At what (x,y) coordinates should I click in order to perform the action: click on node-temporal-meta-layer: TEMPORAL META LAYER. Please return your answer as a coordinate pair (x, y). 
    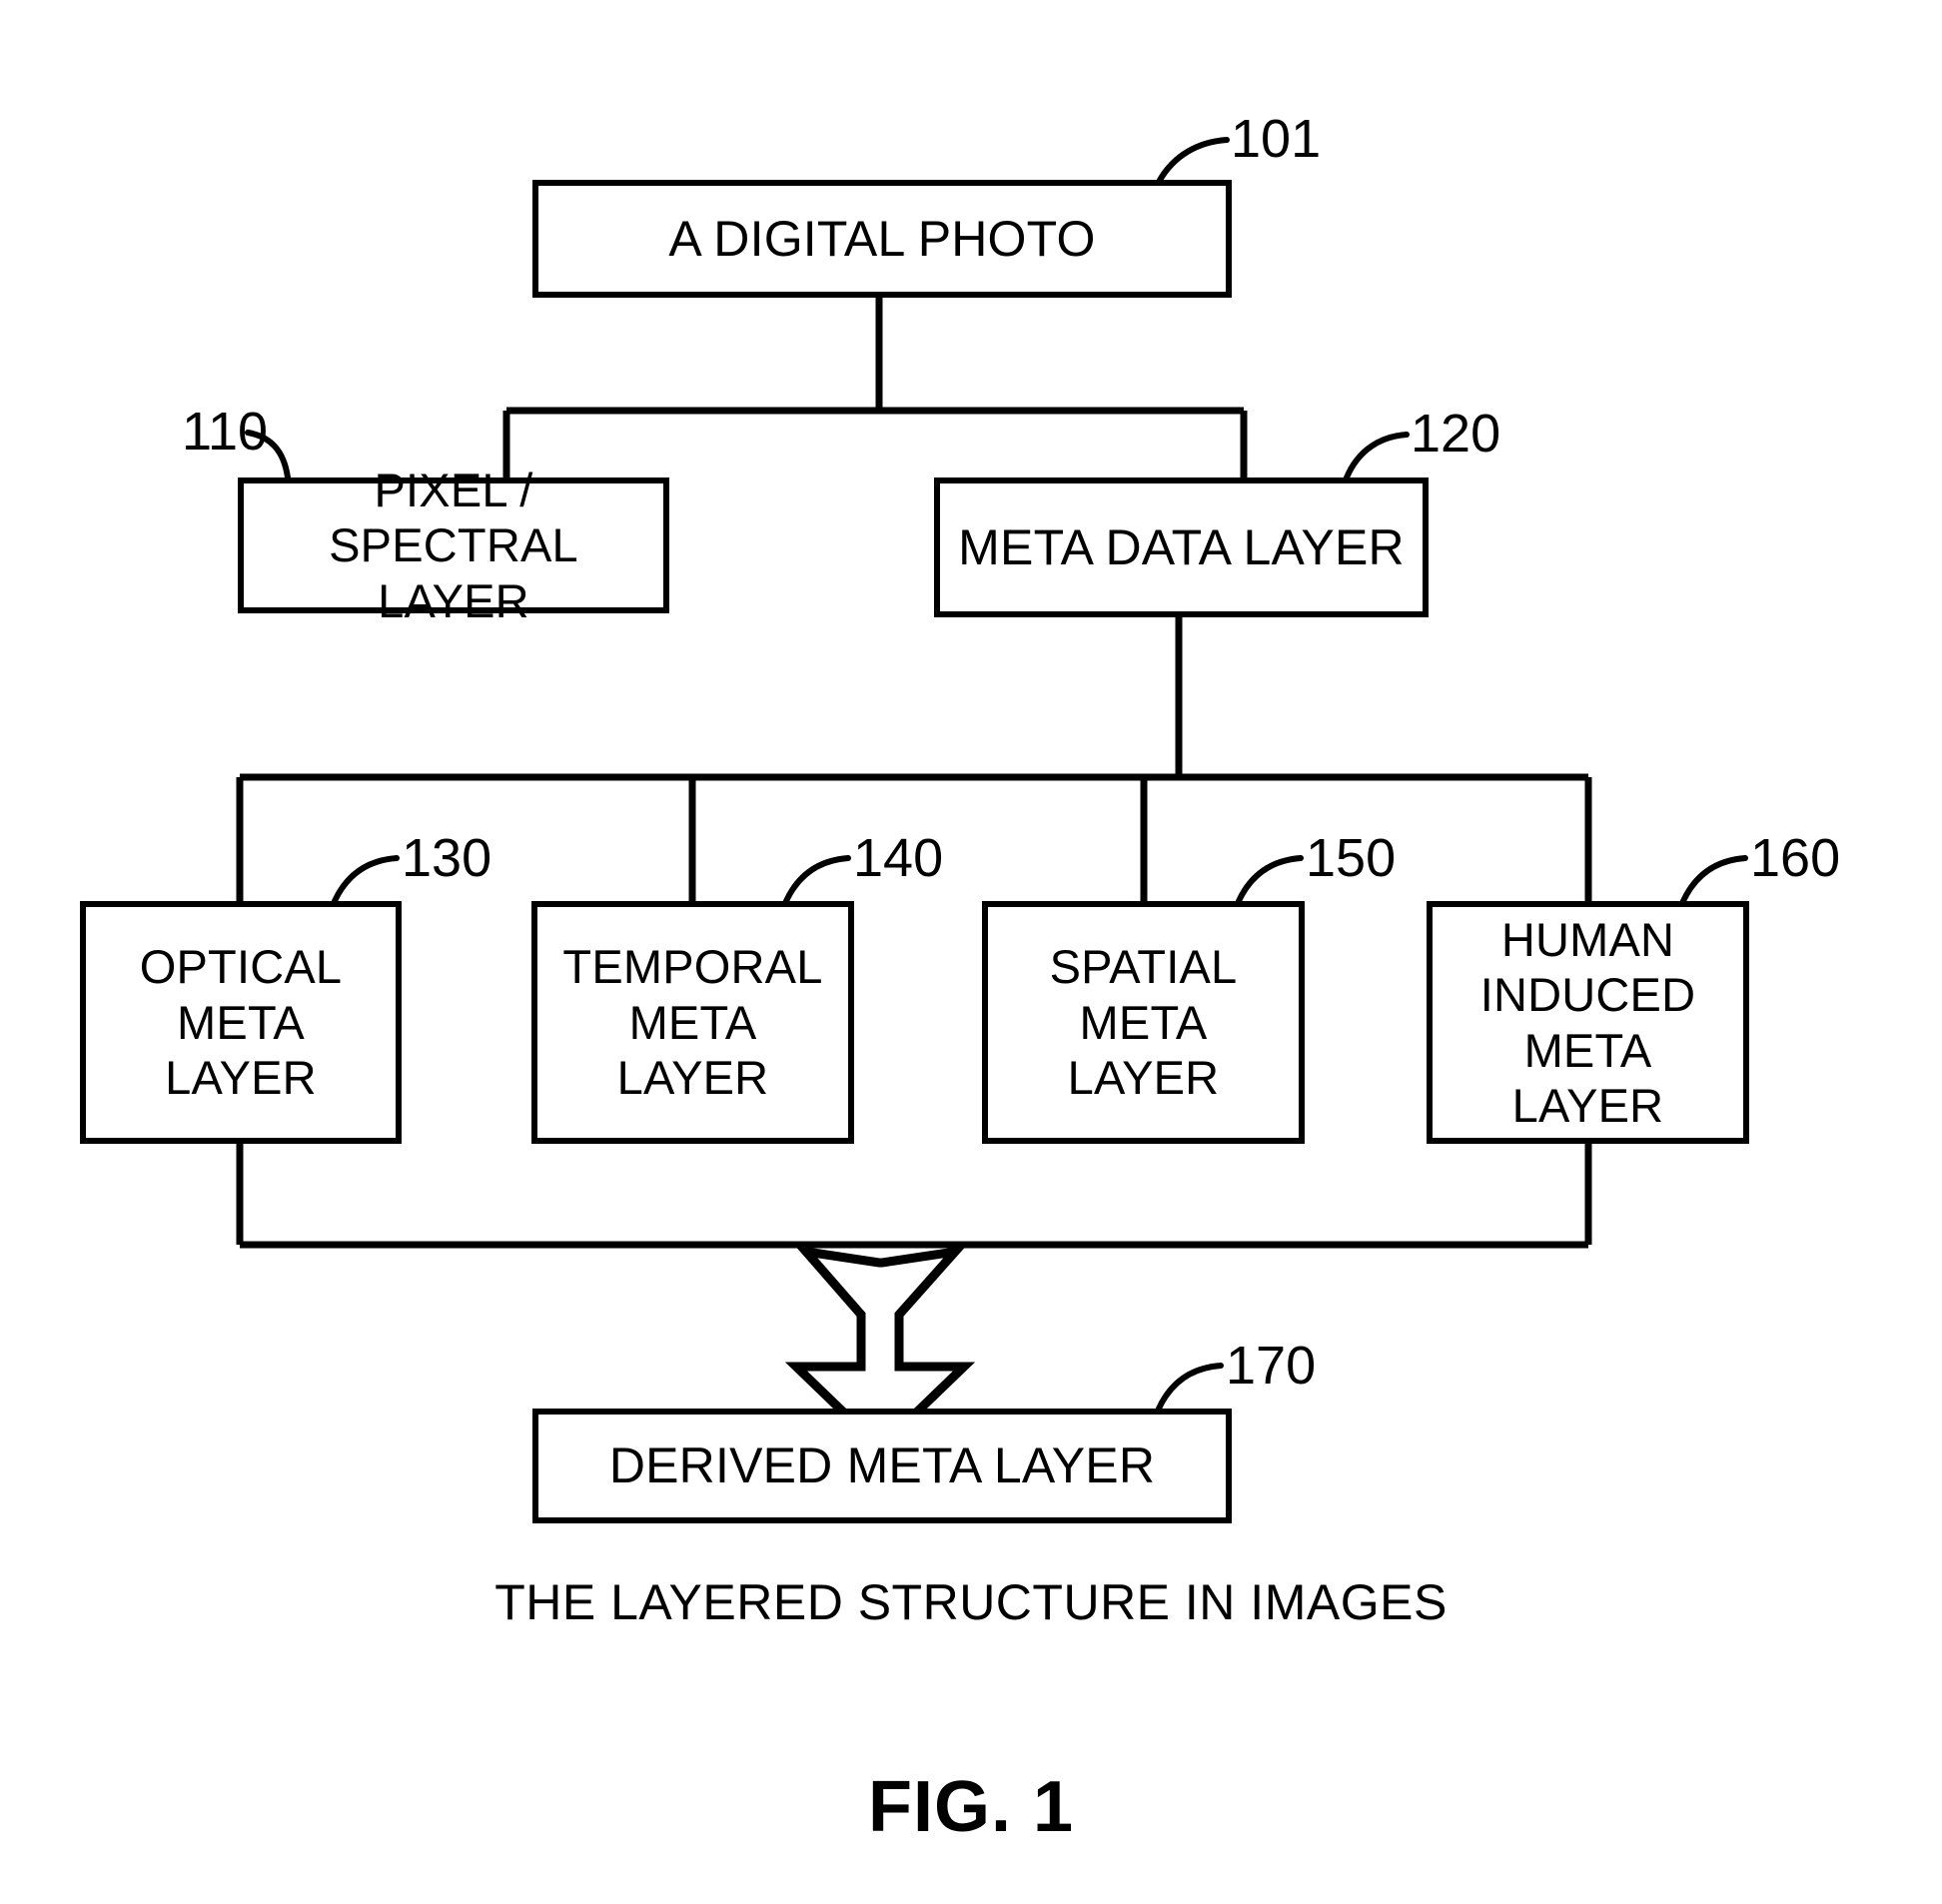
    Looking at the image, I should click on (692, 1022).